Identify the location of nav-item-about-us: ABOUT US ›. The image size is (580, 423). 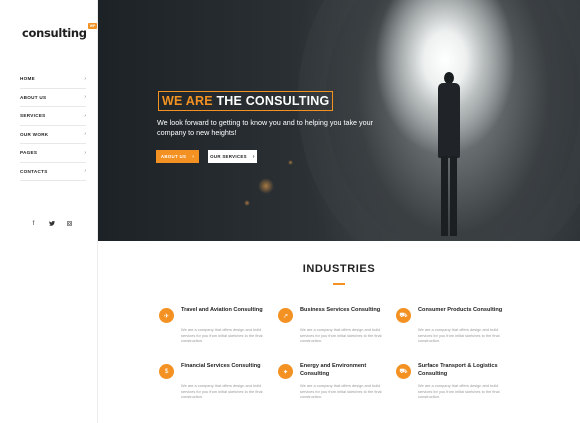
(53, 98).